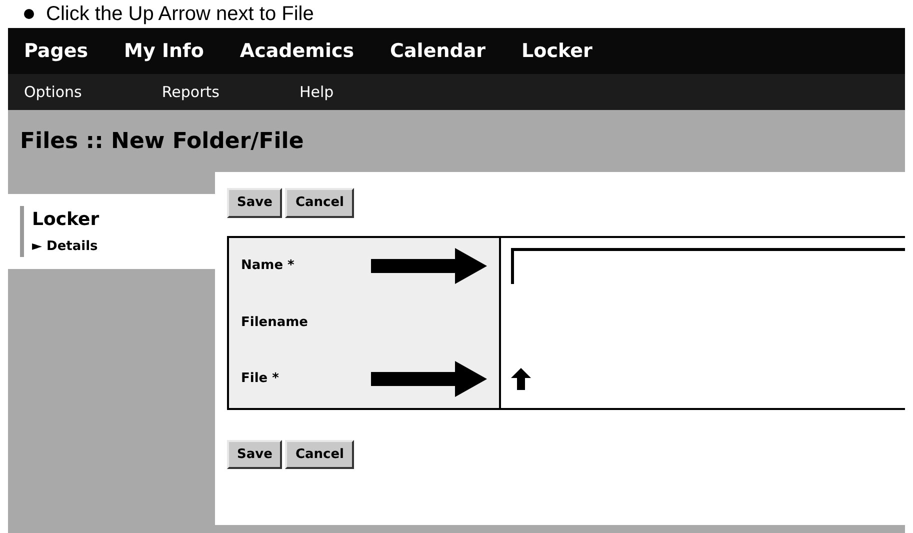 The width and height of the screenshot is (913, 533). What do you see at coordinates (297, 51) in the screenshot?
I see `nav-tab: Academics` at bounding box center [297, 51].